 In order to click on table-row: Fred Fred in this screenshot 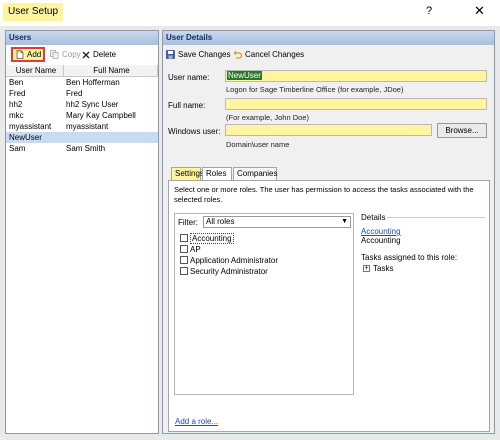, I will do `click(82, 93)`.